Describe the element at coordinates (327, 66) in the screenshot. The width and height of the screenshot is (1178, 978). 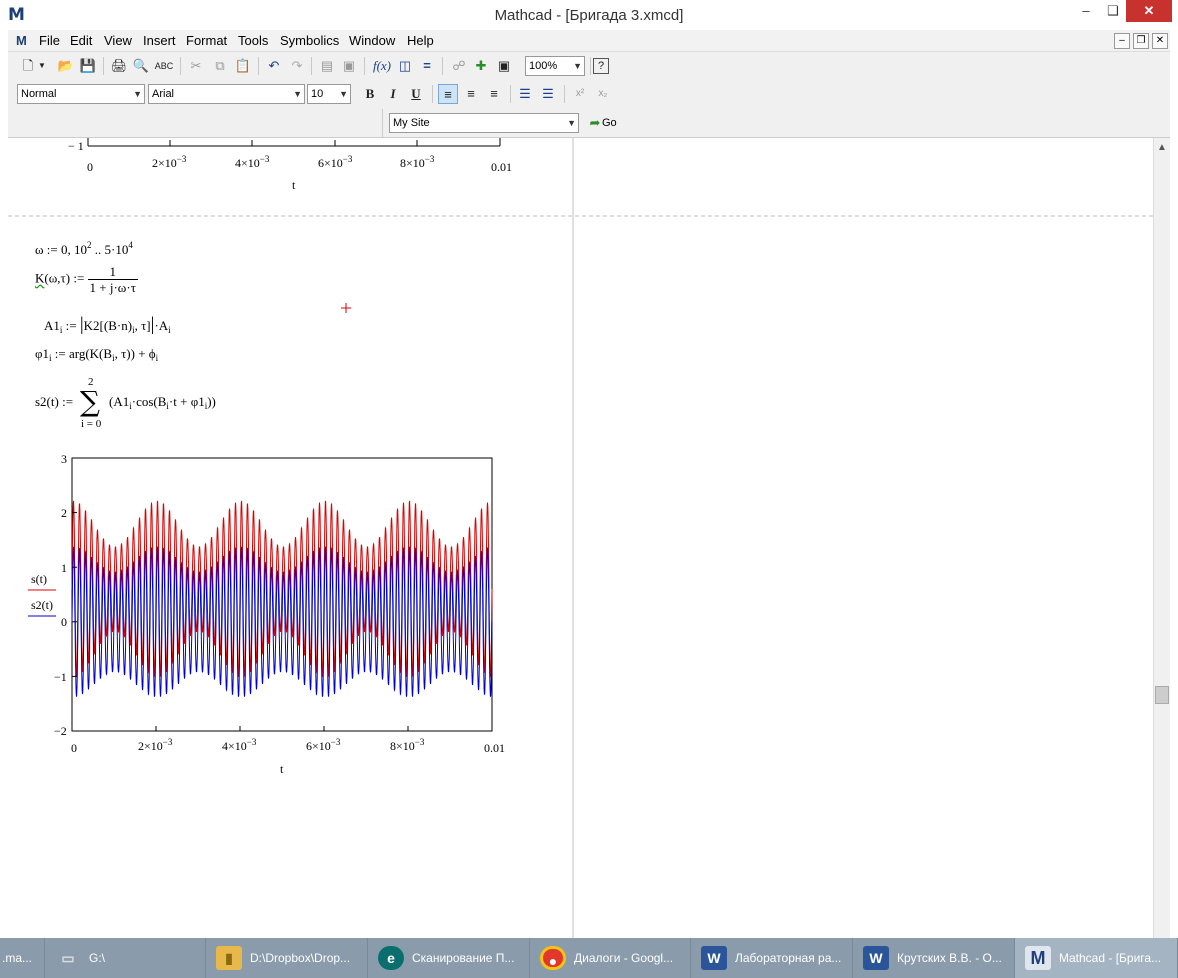
I see `align-top-icon: ▤` at that location.